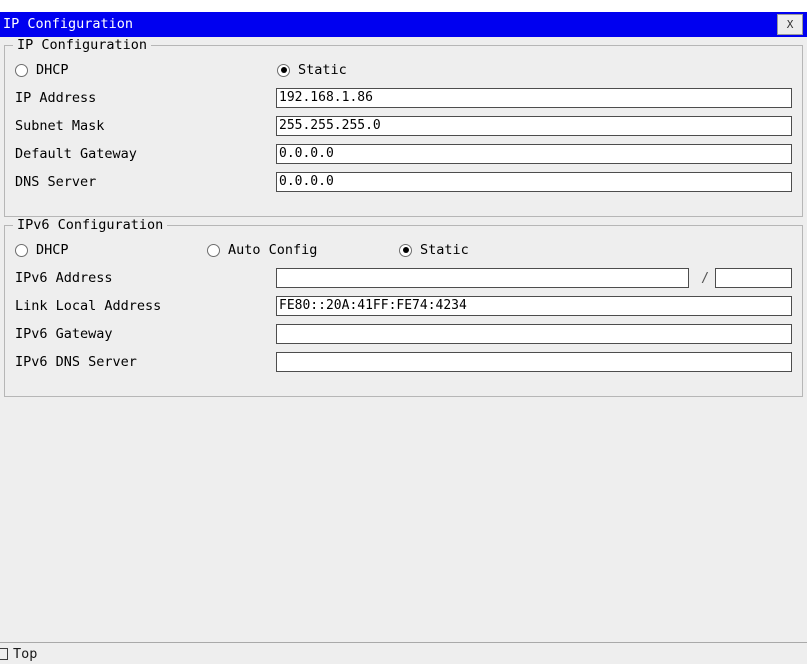  What do you see at coordinates (25, 654) in the screenshot?
I see `status-bar-label: Top` at bounding box center [25, 654].